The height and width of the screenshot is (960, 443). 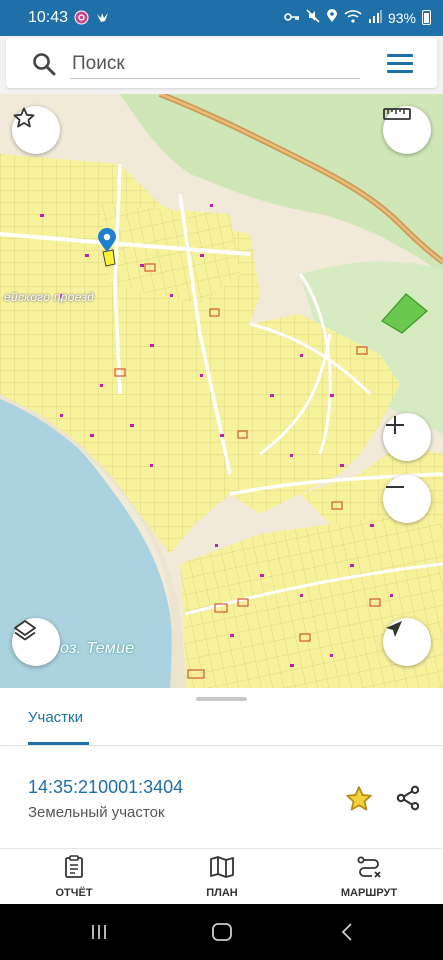 I want to click on route-button: МАРШРУТ, so click(x=369, y=877).